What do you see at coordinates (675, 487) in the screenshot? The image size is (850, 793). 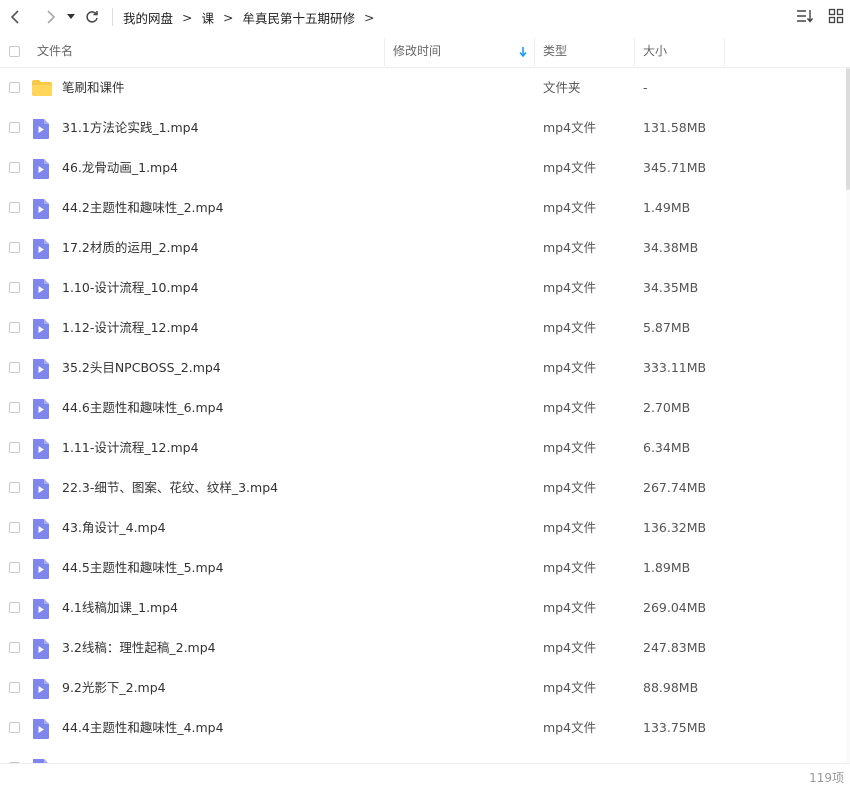 I see `file-size: 267.74MB` at bounding box center [675, 487].